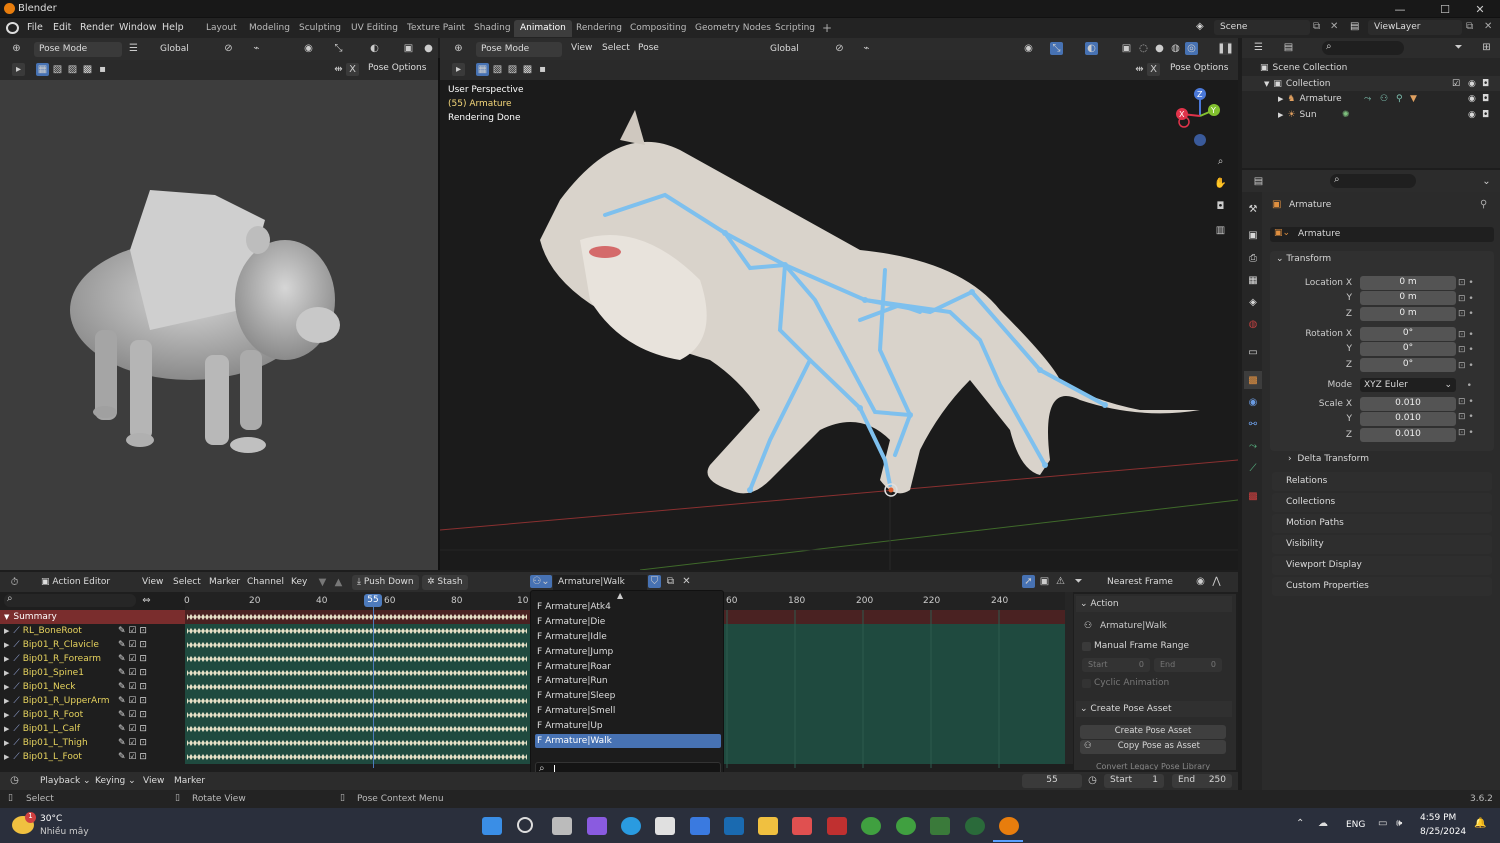  What do you see at coordinates (1116, 665) in the screenshot?
I see `start-frame-field: Start 0` at bounding box center [1116, 665].